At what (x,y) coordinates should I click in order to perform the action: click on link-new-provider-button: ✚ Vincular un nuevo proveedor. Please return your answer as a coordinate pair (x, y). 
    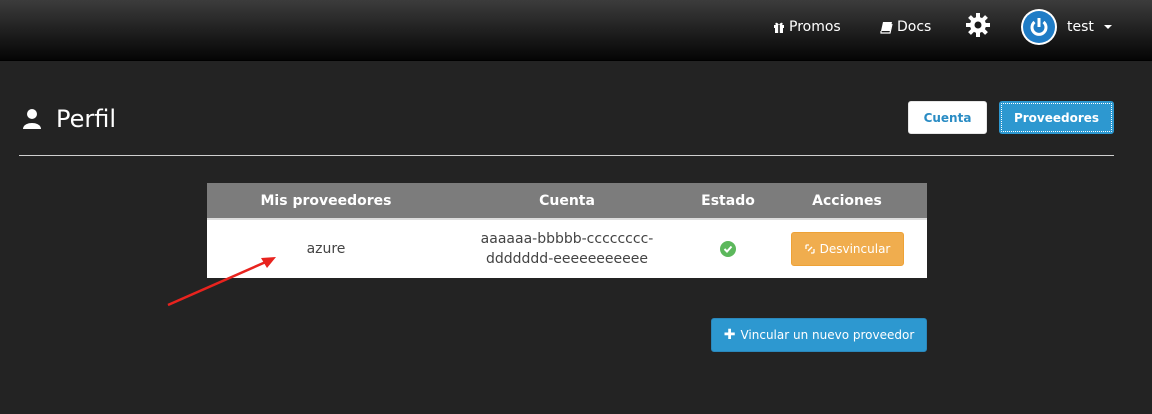
    Looking at the image, I should click on (819, 335).